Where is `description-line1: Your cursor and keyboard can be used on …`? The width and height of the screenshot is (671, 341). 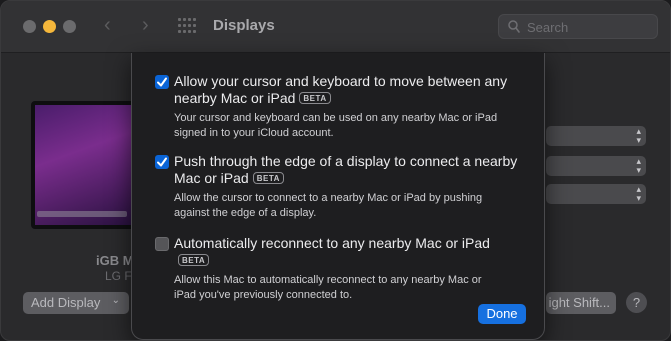 description-line1: Your cursor and keyboard can be used on … is located at coordinates (336, 118).